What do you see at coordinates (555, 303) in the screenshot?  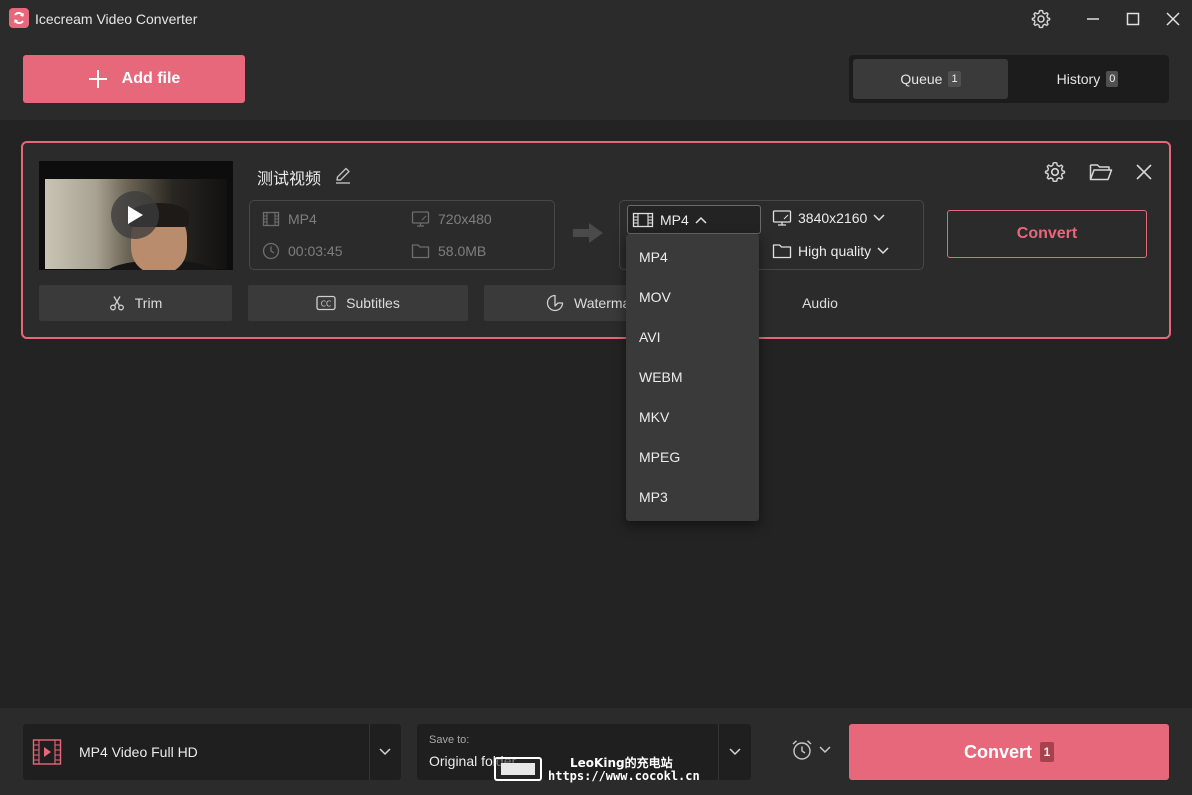 I see `watermark-icon` at bounding box center [555, 303].